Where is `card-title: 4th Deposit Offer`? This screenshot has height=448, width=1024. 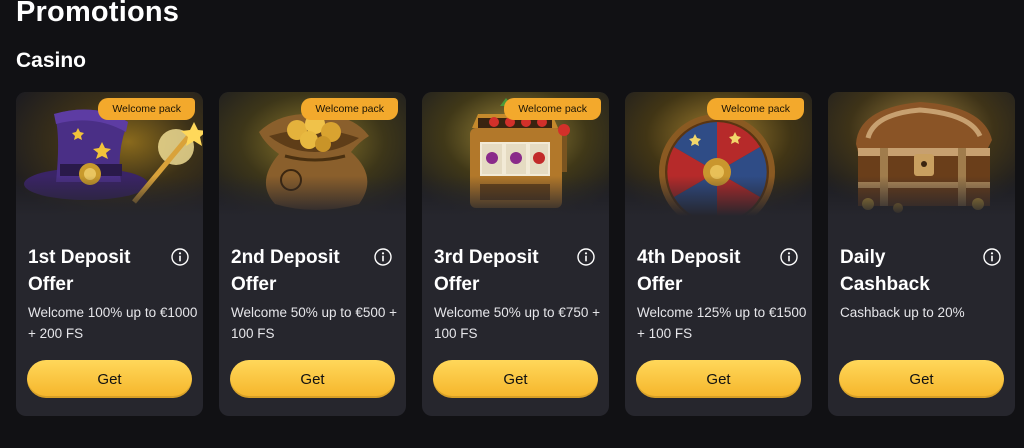 card-title: 4th Deposit Offer is located at coordinates (689, 271).